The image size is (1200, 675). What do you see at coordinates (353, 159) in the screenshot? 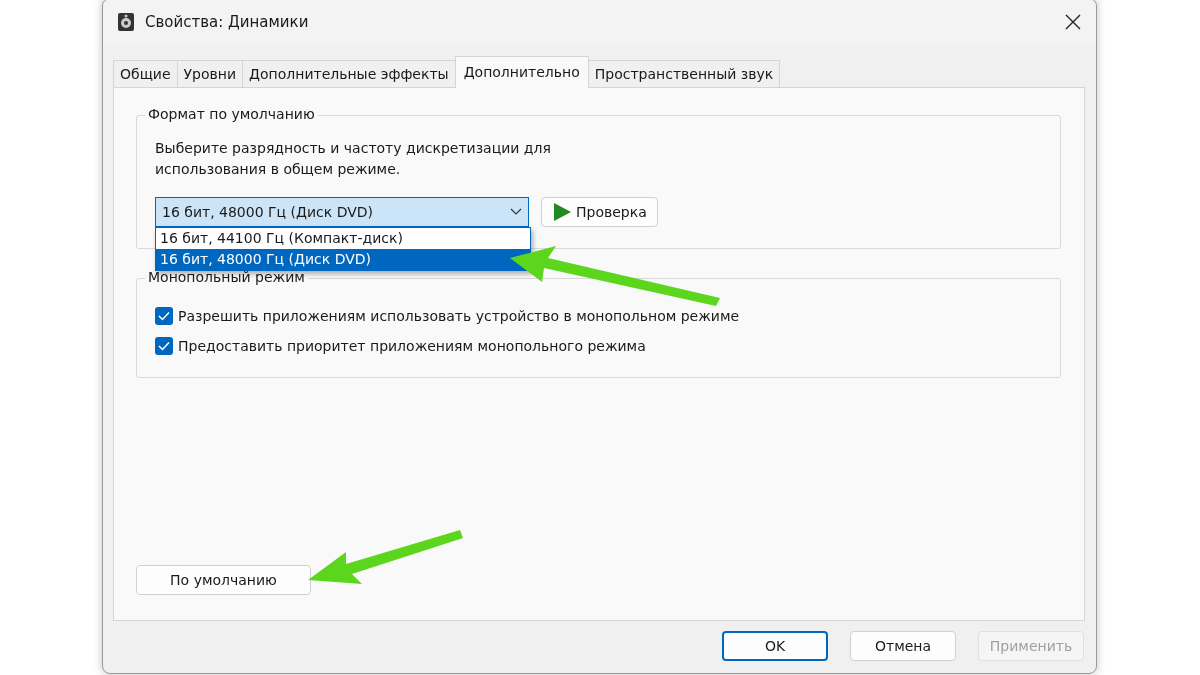
I see `description-text: Выберите разрядность и частоту дискретизации для использования в общем режиме.` at bounding box center [353, 159].